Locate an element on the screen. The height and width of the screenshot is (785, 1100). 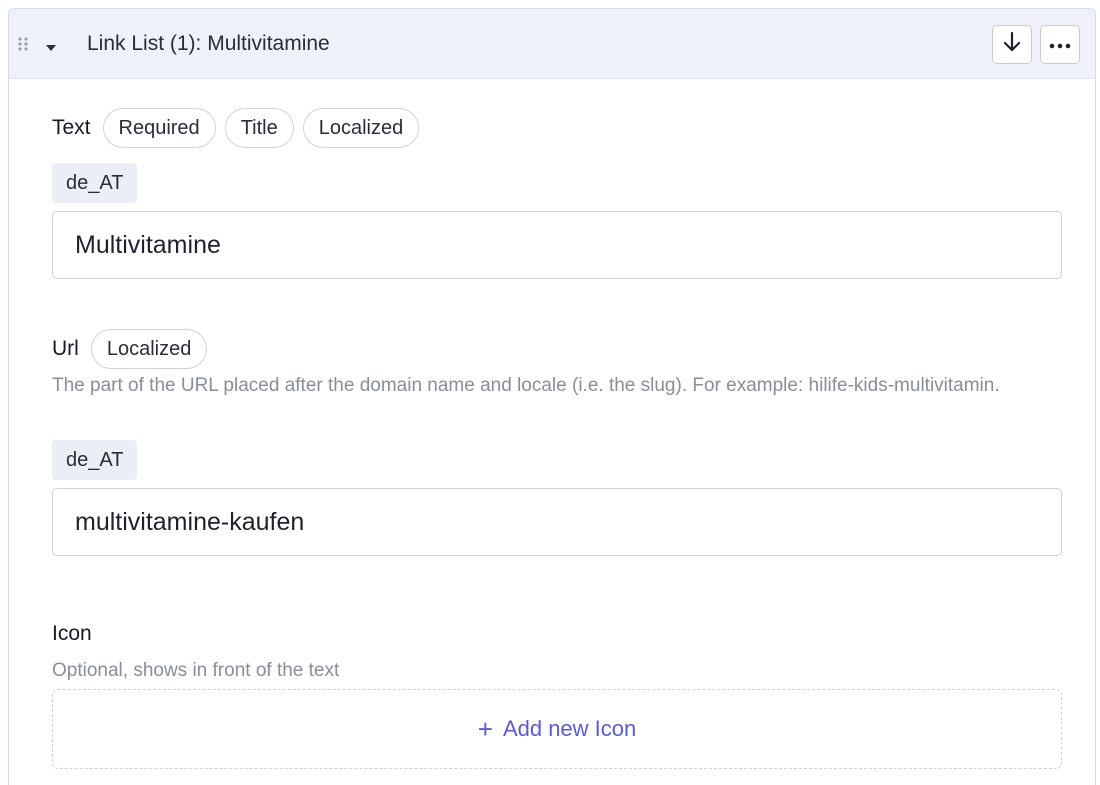
panel-header: Link List (1): Multivitamine is located at coordinates (552, 44).